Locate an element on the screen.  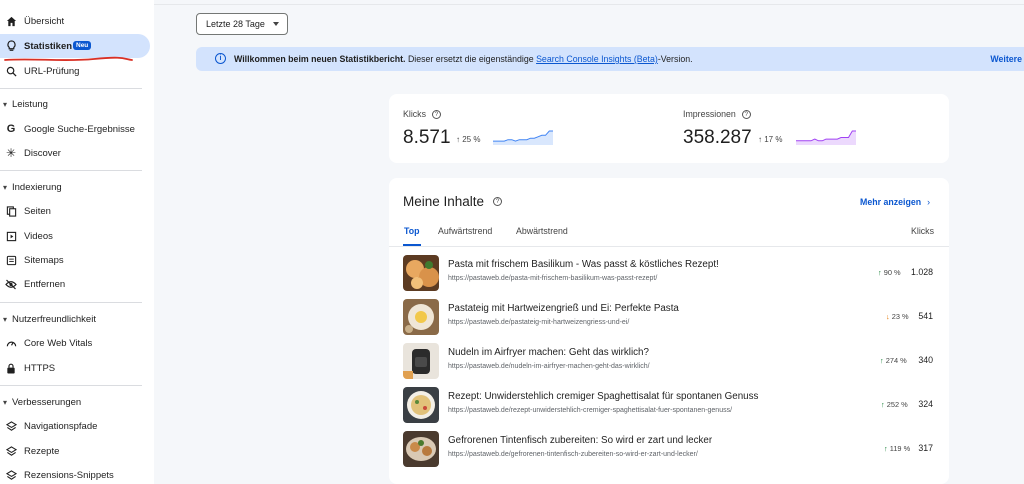
tab-trending-up: Aufwärtstrend is located at coordinates (465, 231).